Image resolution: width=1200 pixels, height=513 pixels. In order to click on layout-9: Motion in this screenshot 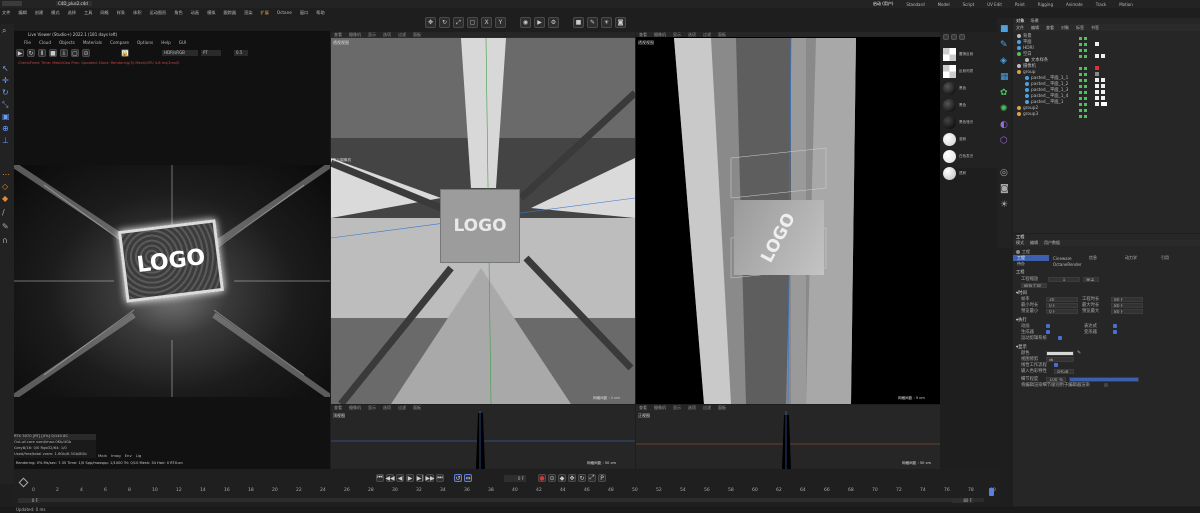, I will do `click(1126, 4)`.